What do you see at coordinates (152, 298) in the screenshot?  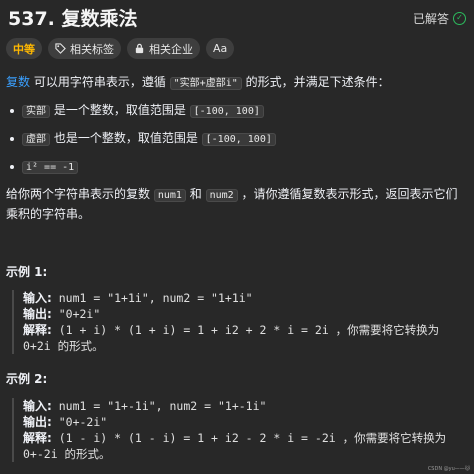 I see `input-value: num1 = "1+1i", num2 = "1+1i"` at bounding box center [152, 298].